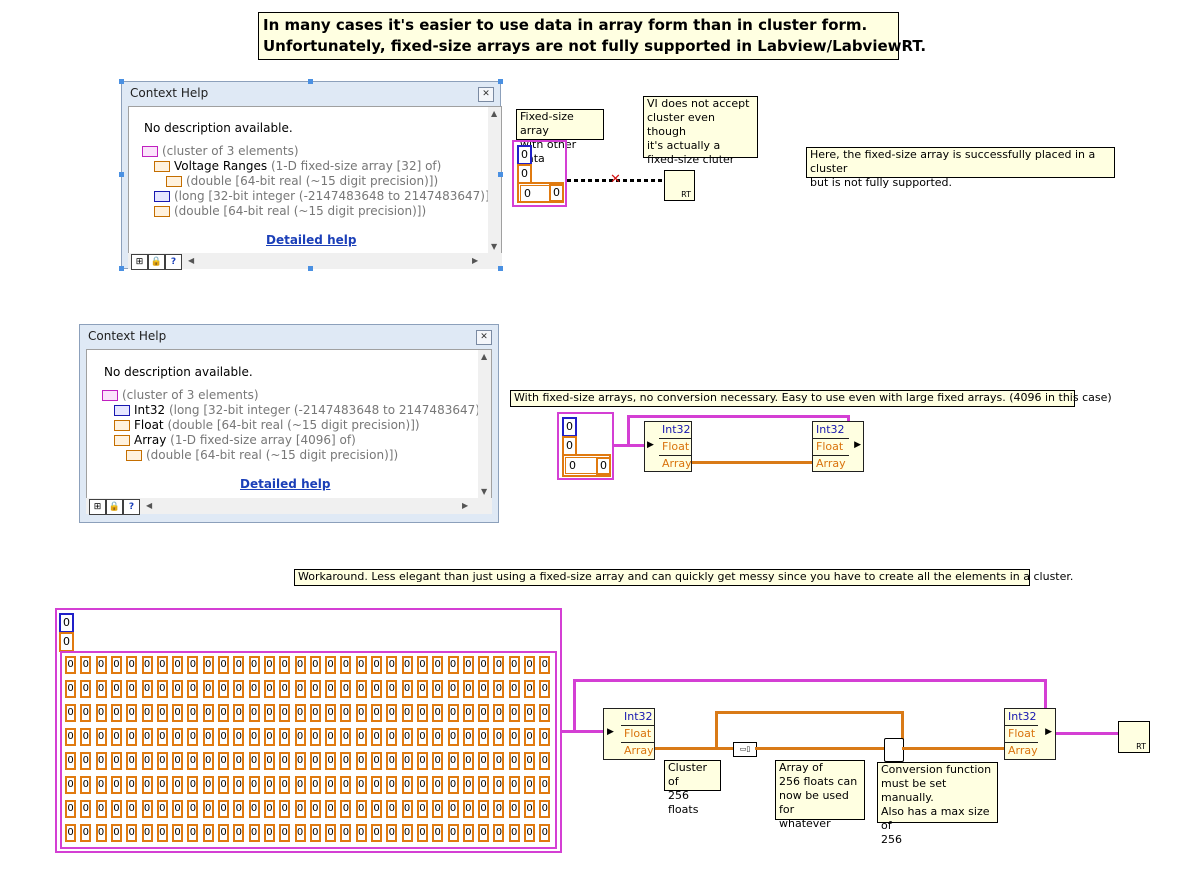  Describe the element at coordinates (285, 484) in the screenshot. I see `detailed-help-link: Detailed help` at that location.